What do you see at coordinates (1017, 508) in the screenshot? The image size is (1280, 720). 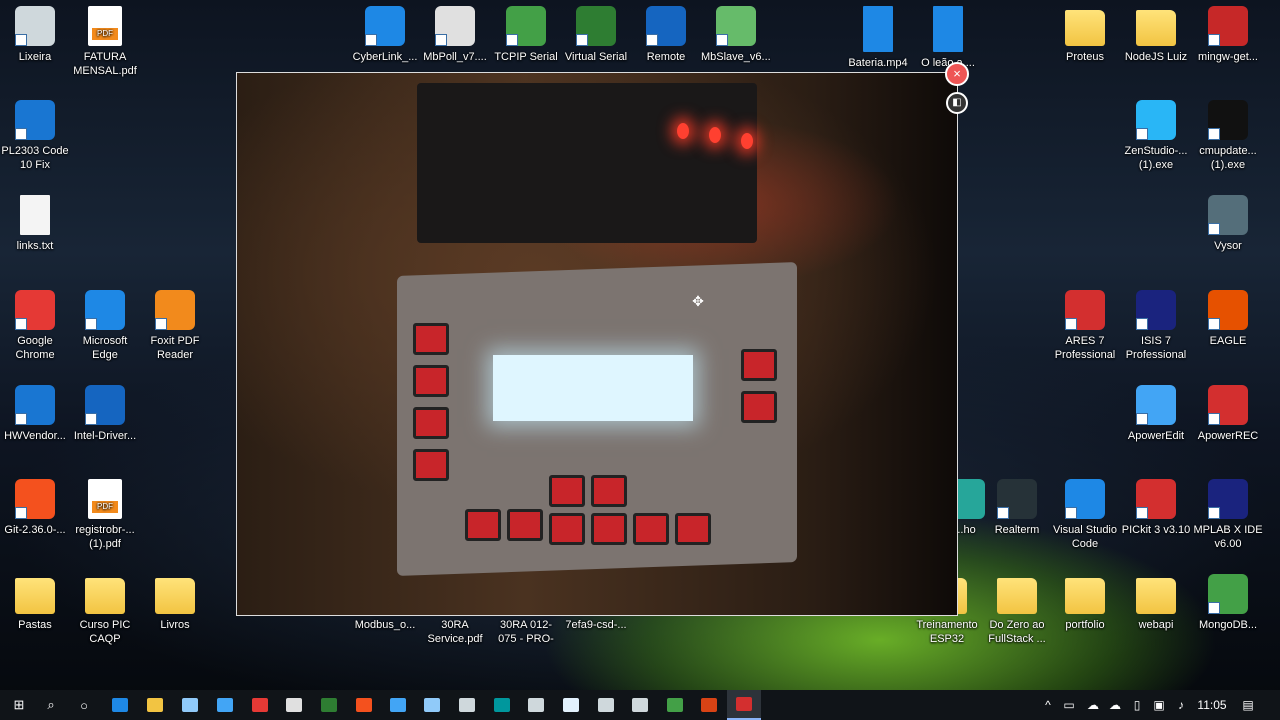 I see `desktop-icon: Realterm` at bounding box center [1017, 508].